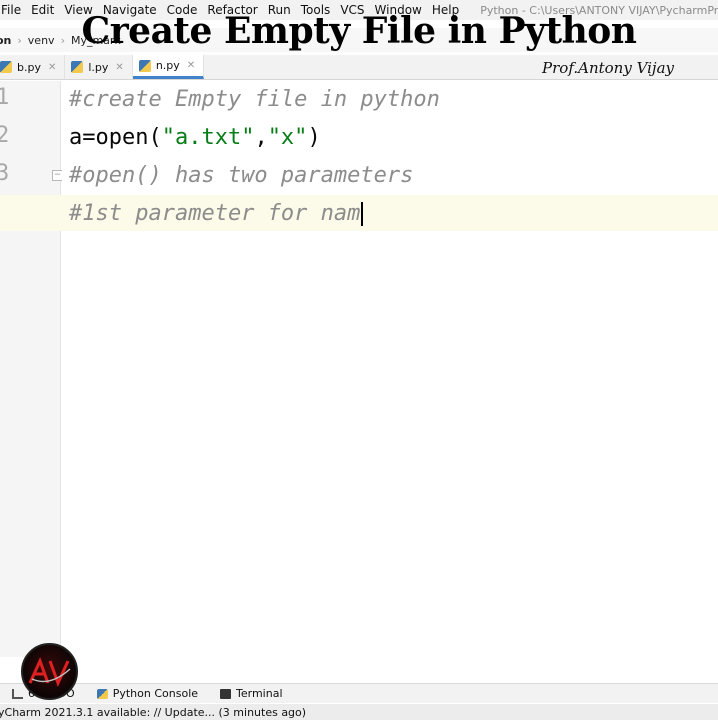  Describe the element at coordinates (78, 10) in the screenshot. I see `menu-view: View` at that location.